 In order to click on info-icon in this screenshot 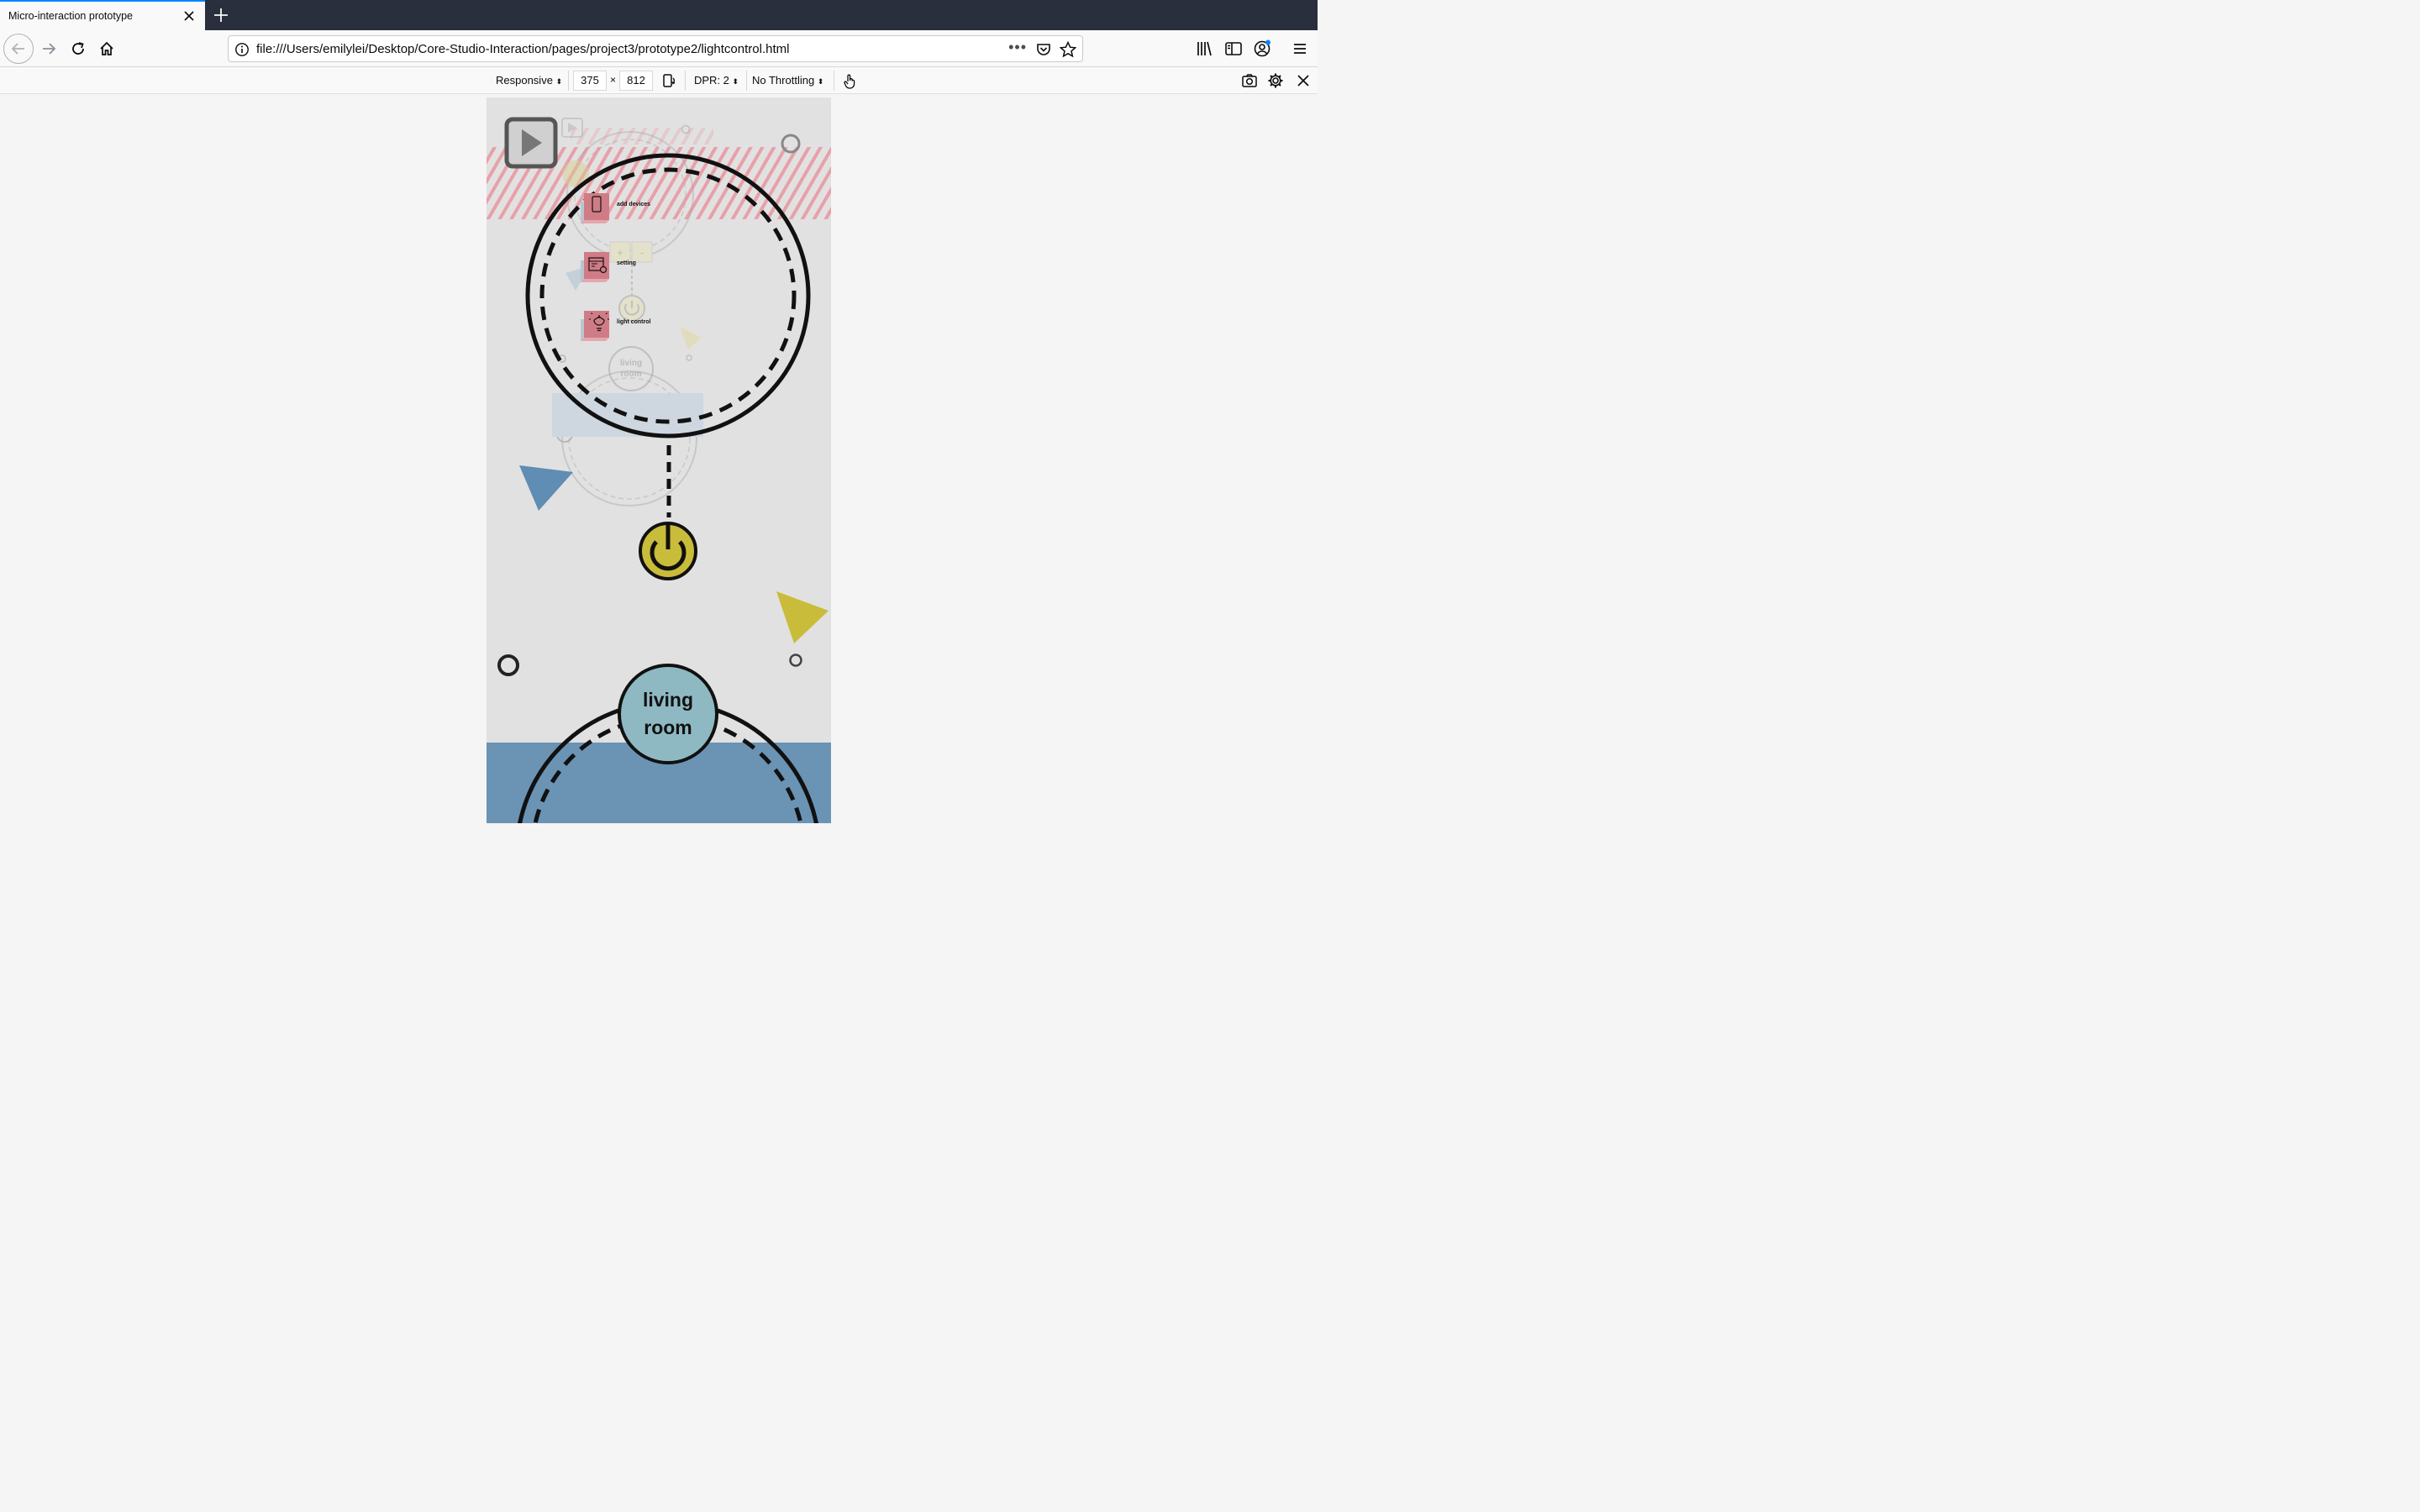, I will do `click(242, 49)`.